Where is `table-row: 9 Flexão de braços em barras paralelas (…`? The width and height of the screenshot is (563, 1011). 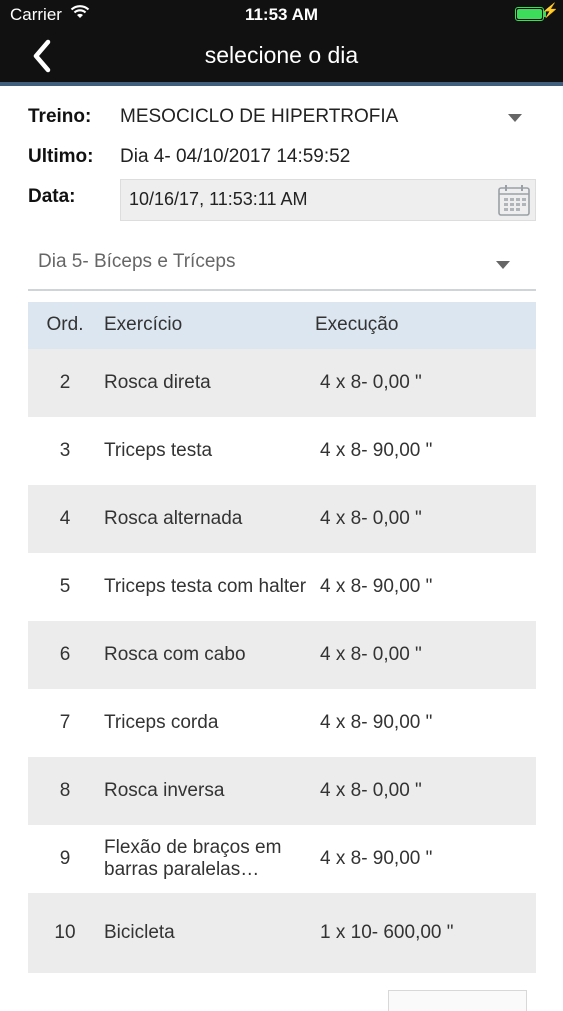 table-row: 9 Flexão de braços em barras paralelas (… is located at coordinates (282, 859).